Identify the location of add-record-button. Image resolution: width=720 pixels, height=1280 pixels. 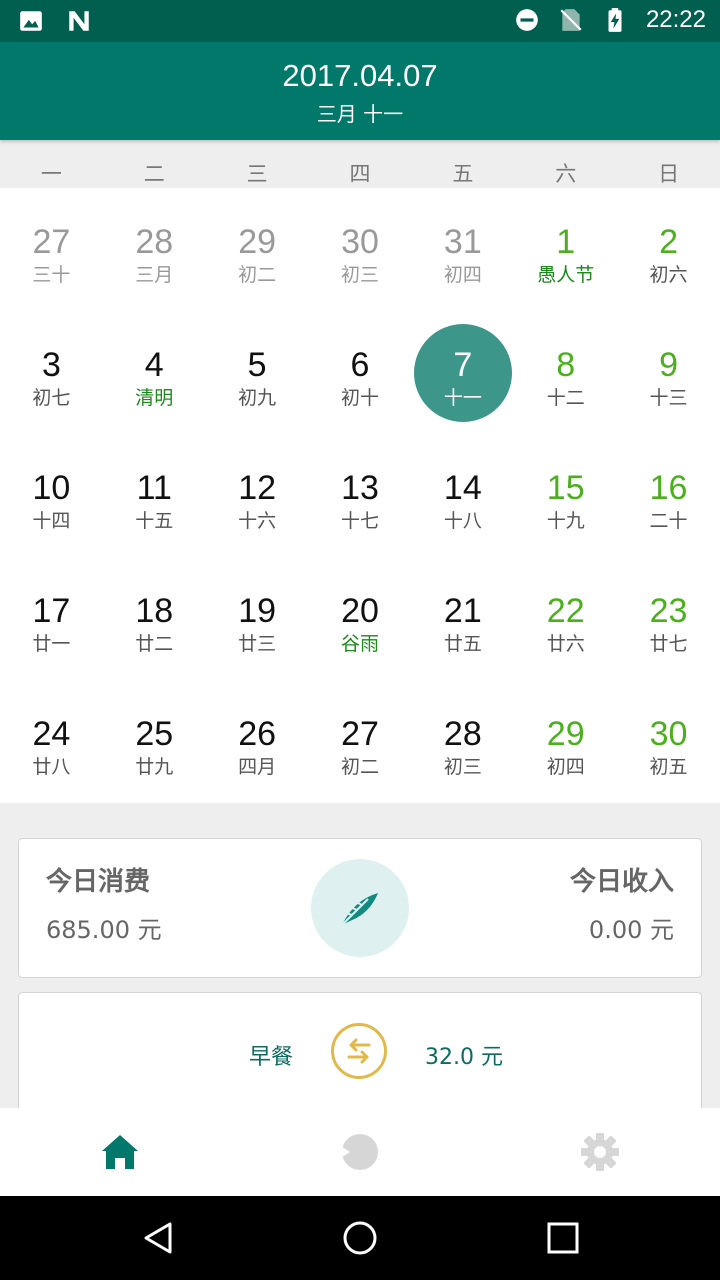
(360, 908).